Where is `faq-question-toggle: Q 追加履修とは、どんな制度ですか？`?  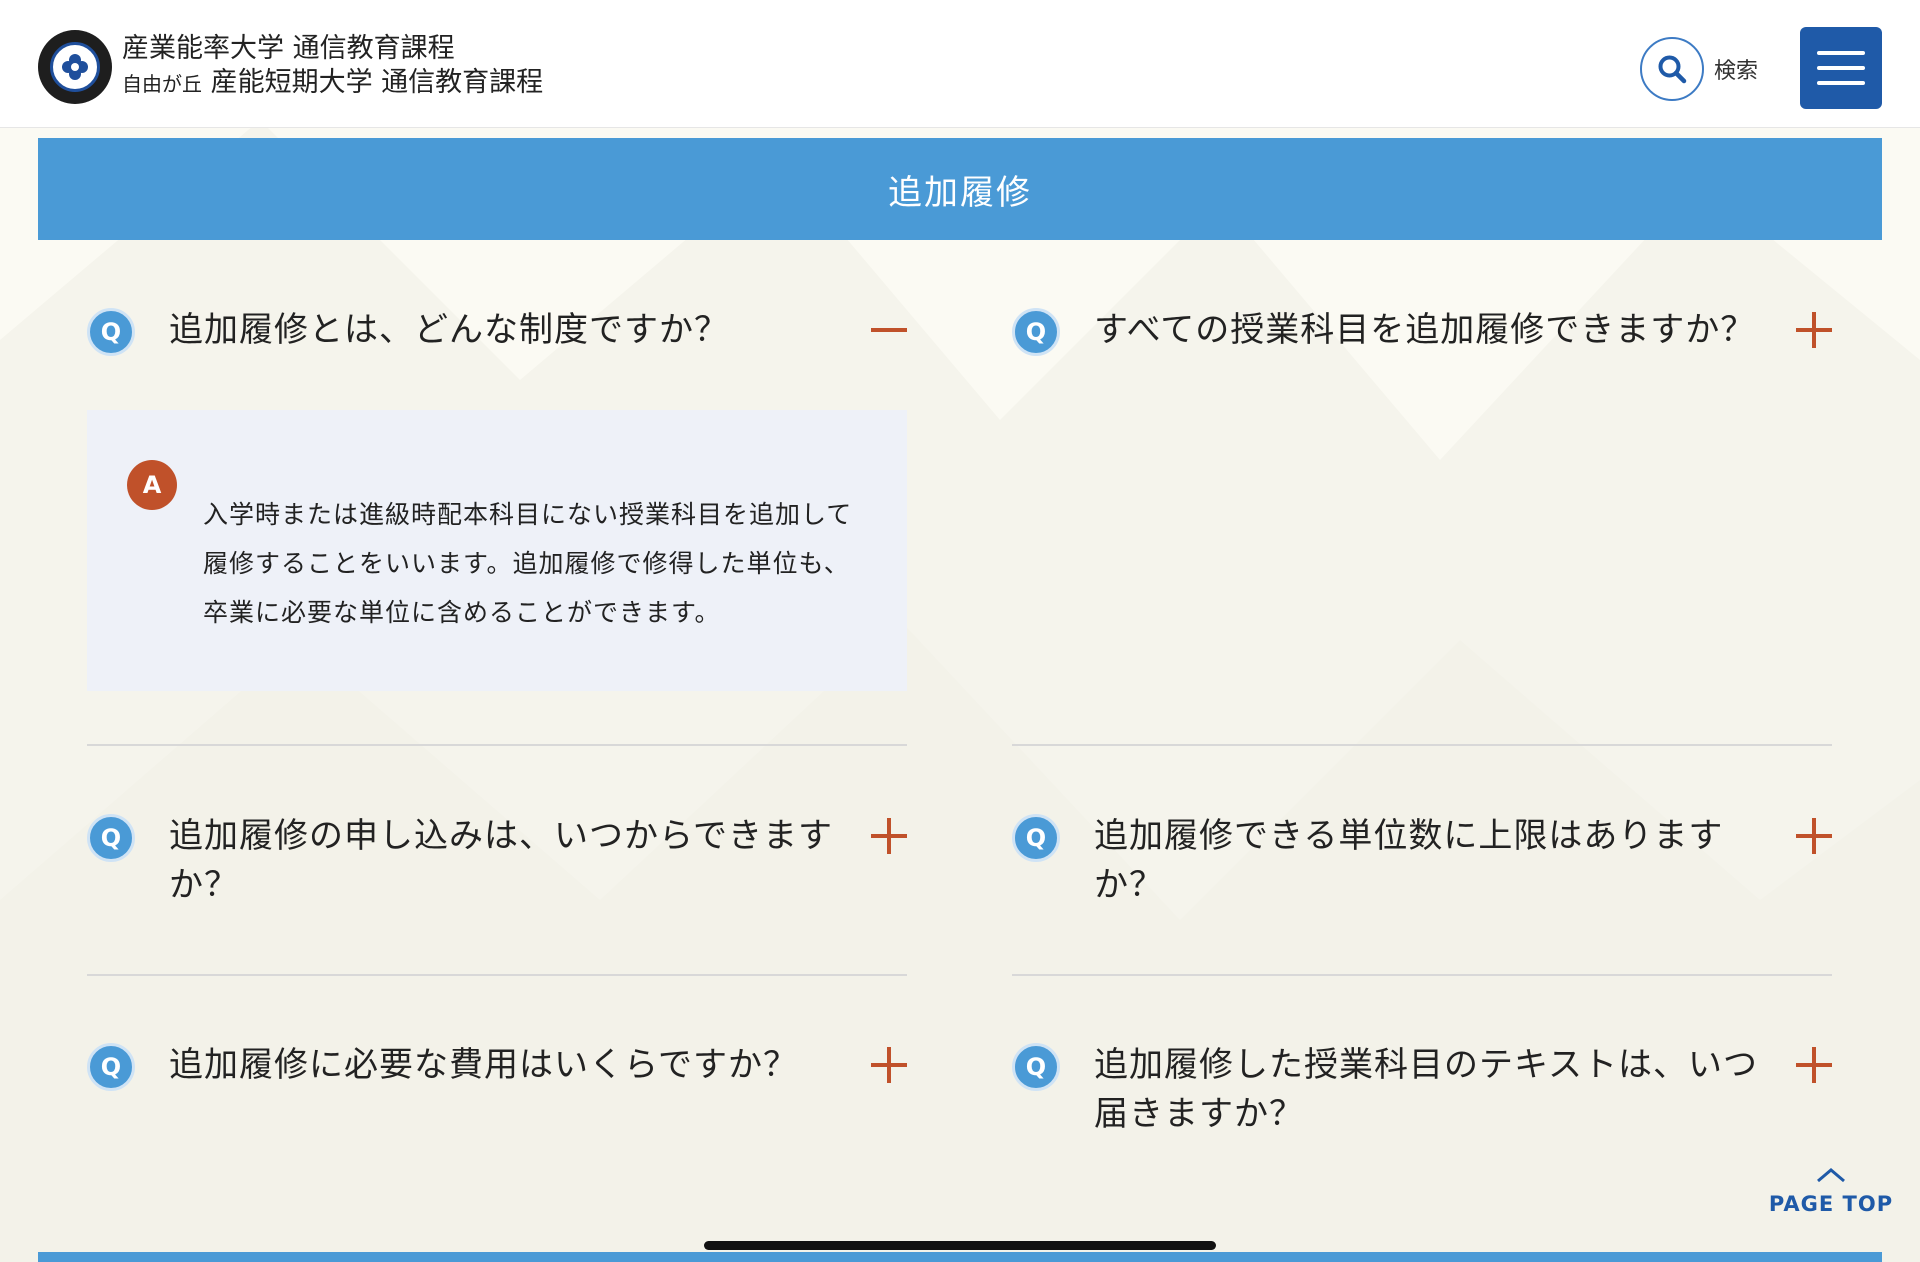
faq-question-toggle: Q 追加履修とは、どんな制度ですか？ is located at coordinates (497, 331).